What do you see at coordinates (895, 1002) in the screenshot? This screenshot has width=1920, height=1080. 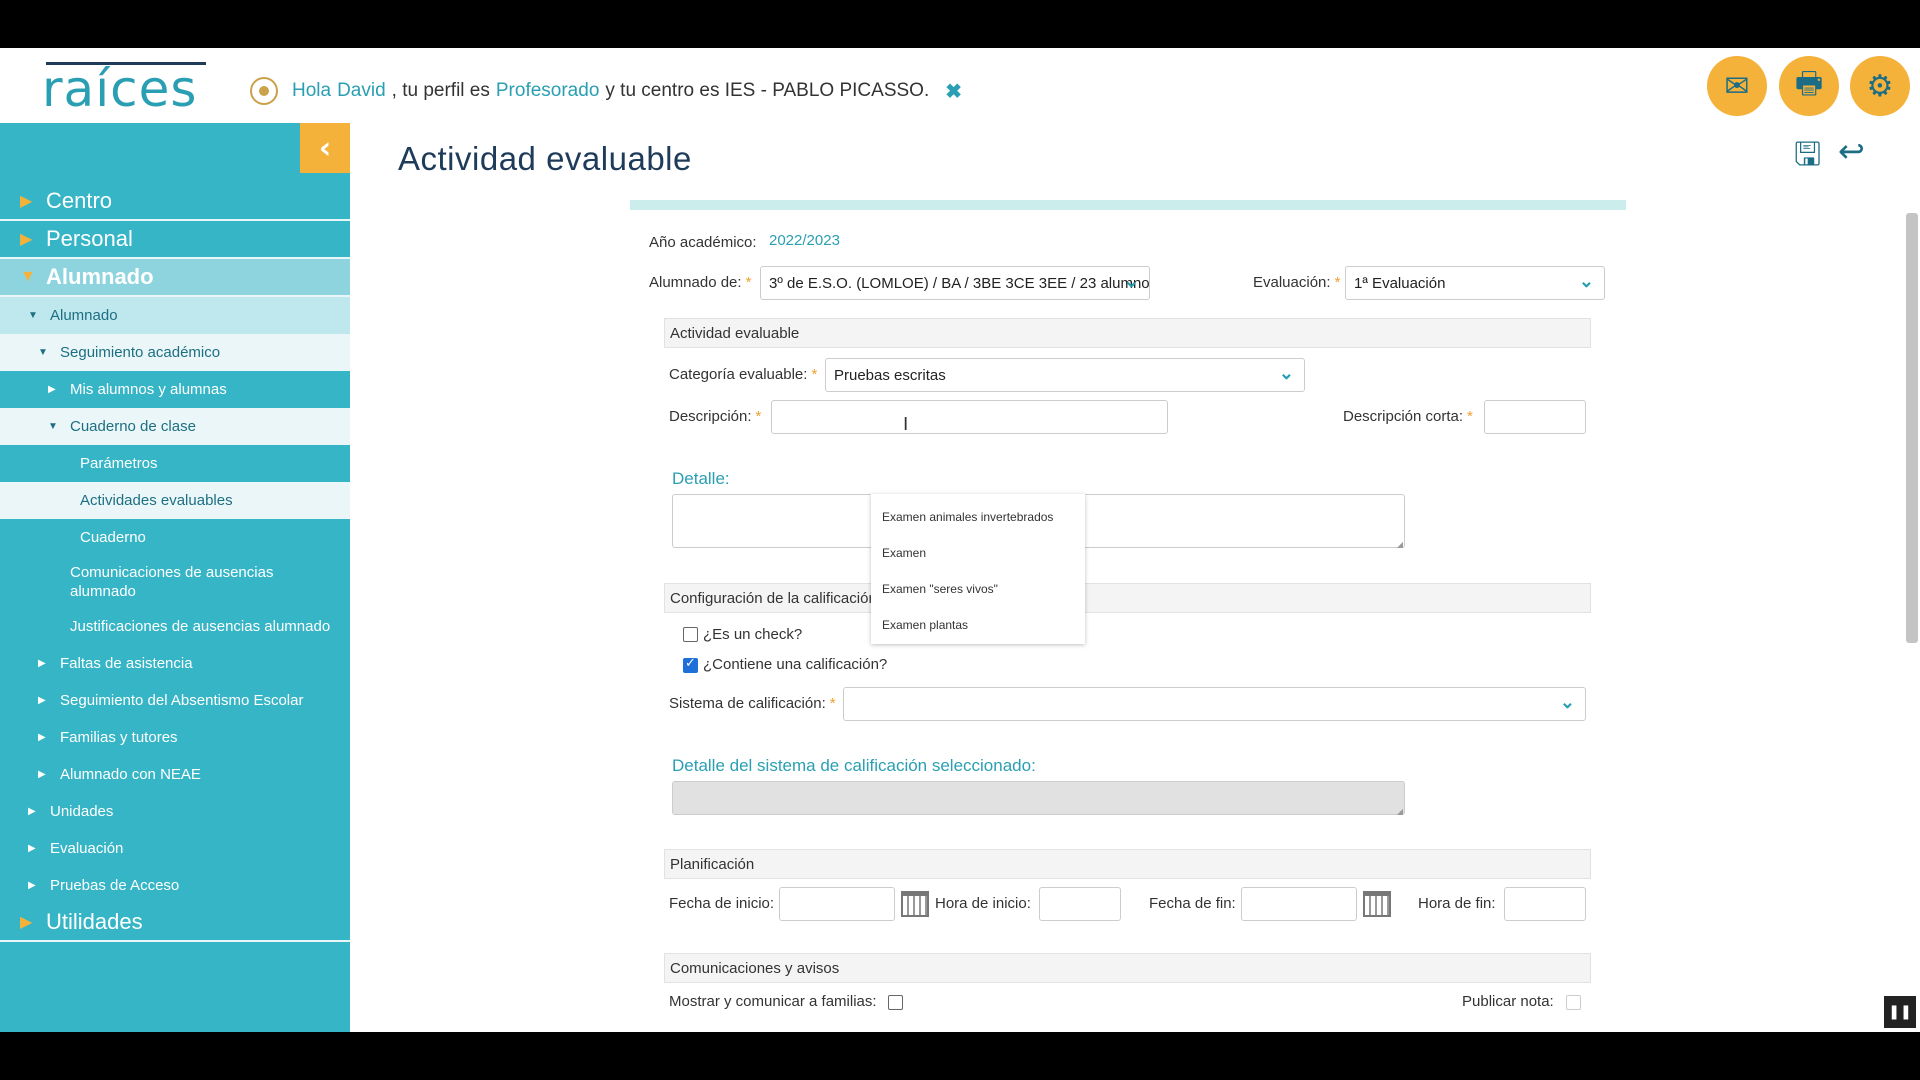 I see `mostrar-familias-checkbox` at bounding box center [895, 1002].